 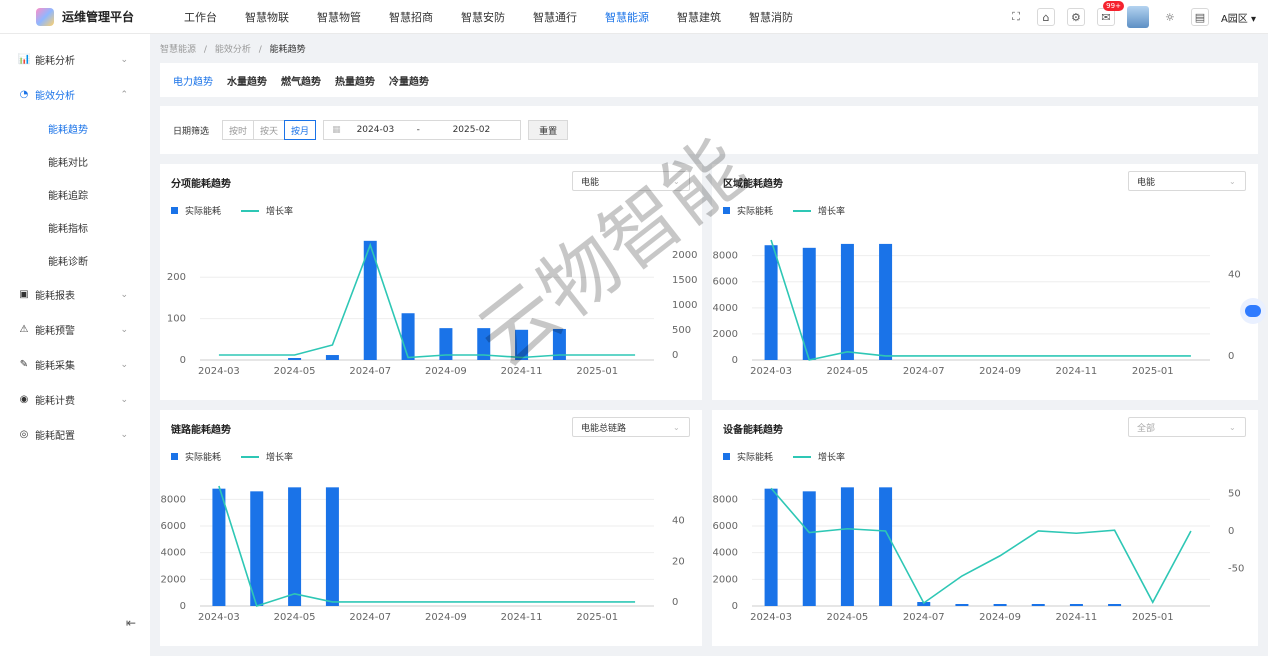 I want to click on sidebar-item-consumption-analysis: 📊 能耗分析 ⌄, so click(x=75, y=59).